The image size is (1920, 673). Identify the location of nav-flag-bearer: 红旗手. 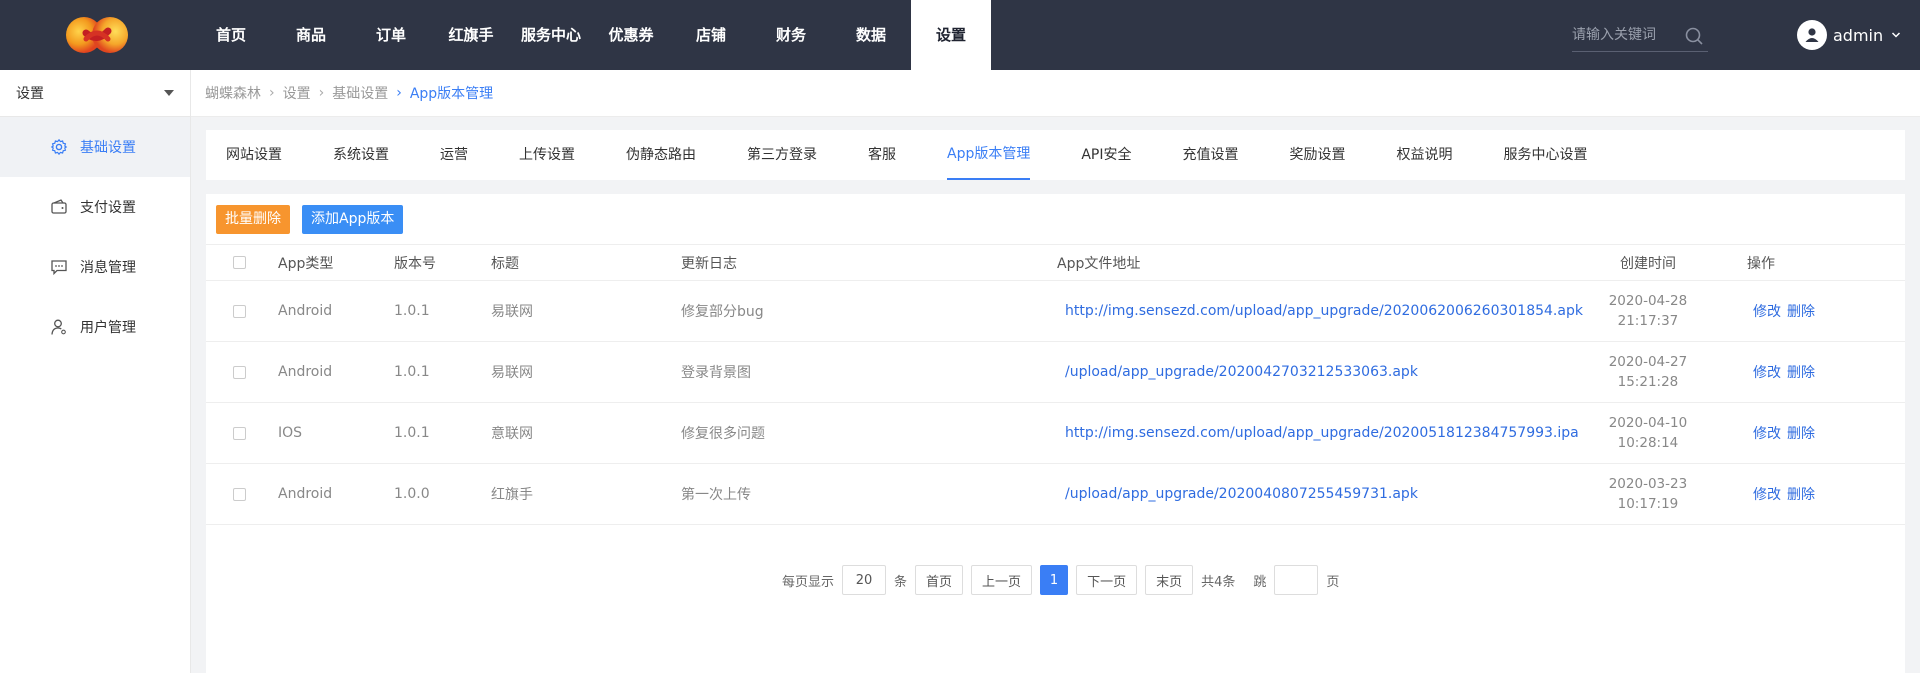
(471, 35).